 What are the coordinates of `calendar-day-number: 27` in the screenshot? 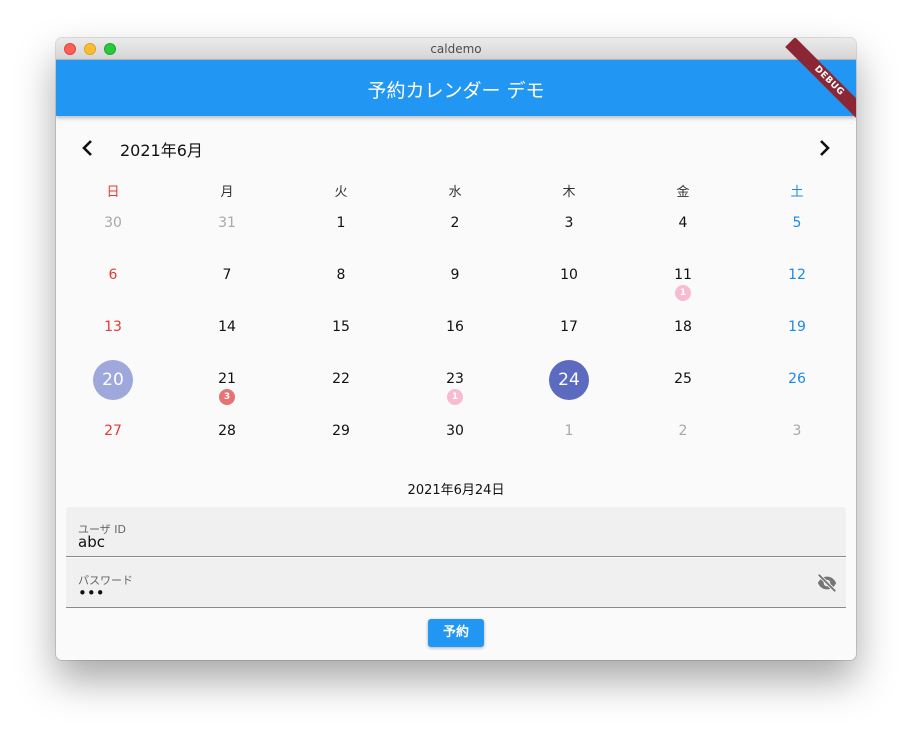 It's located at (113, 431).